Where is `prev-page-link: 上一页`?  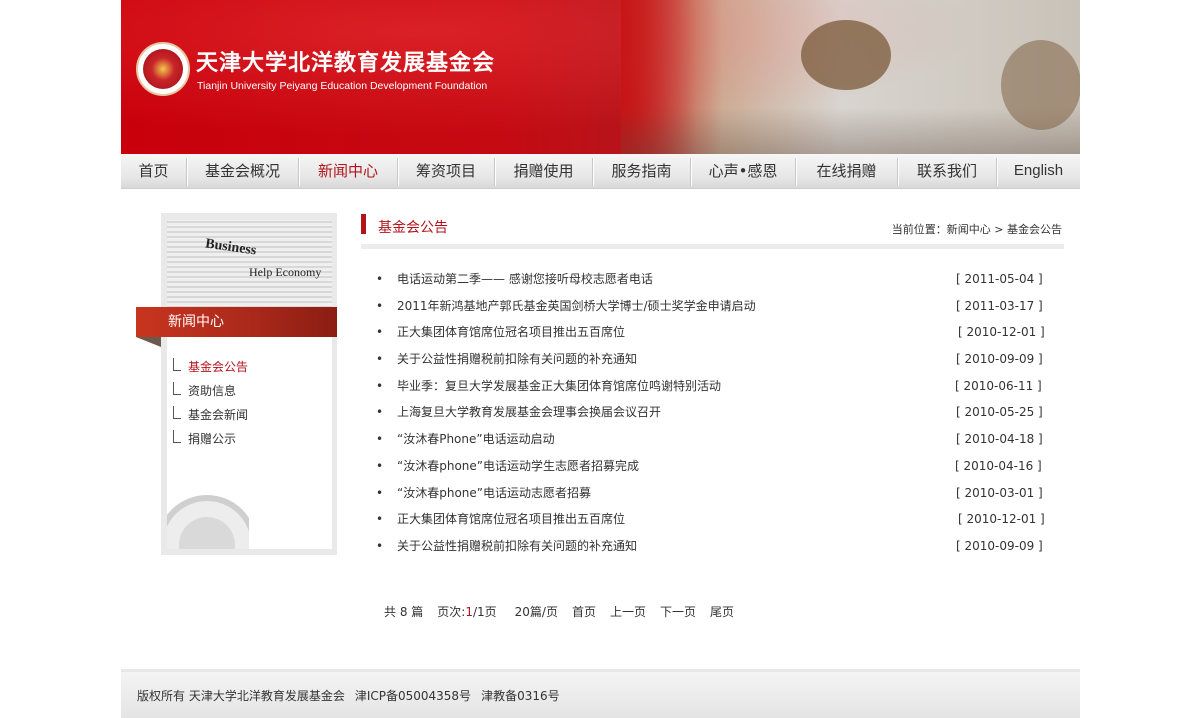 prev-page-link: 上一页 is located at coordinates (628, 612).